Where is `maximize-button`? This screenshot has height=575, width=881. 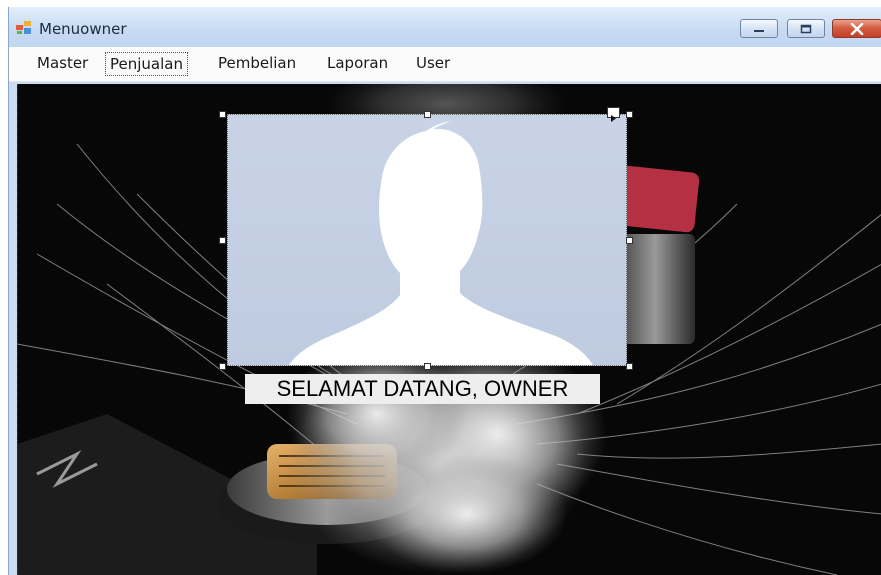
maximize-button is located at coordinates (806, 28).